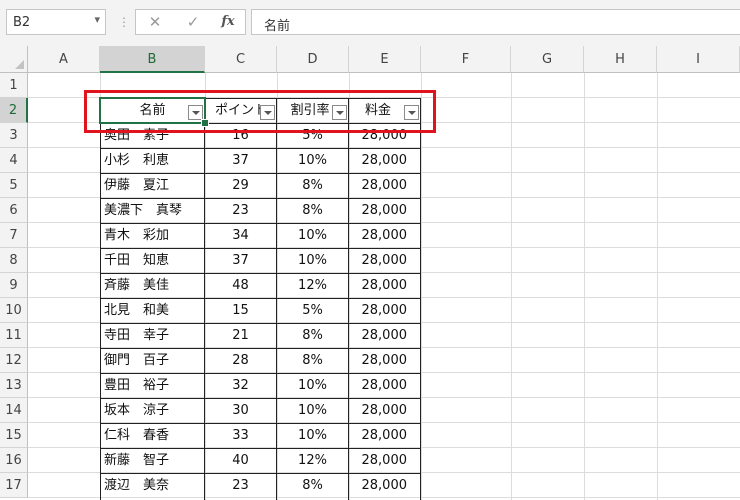 The height and width of the screenshot is (500, 740). Describe the element at coordinates (240, 410) in the screenshot. I see `table-cell: 30` at that location.